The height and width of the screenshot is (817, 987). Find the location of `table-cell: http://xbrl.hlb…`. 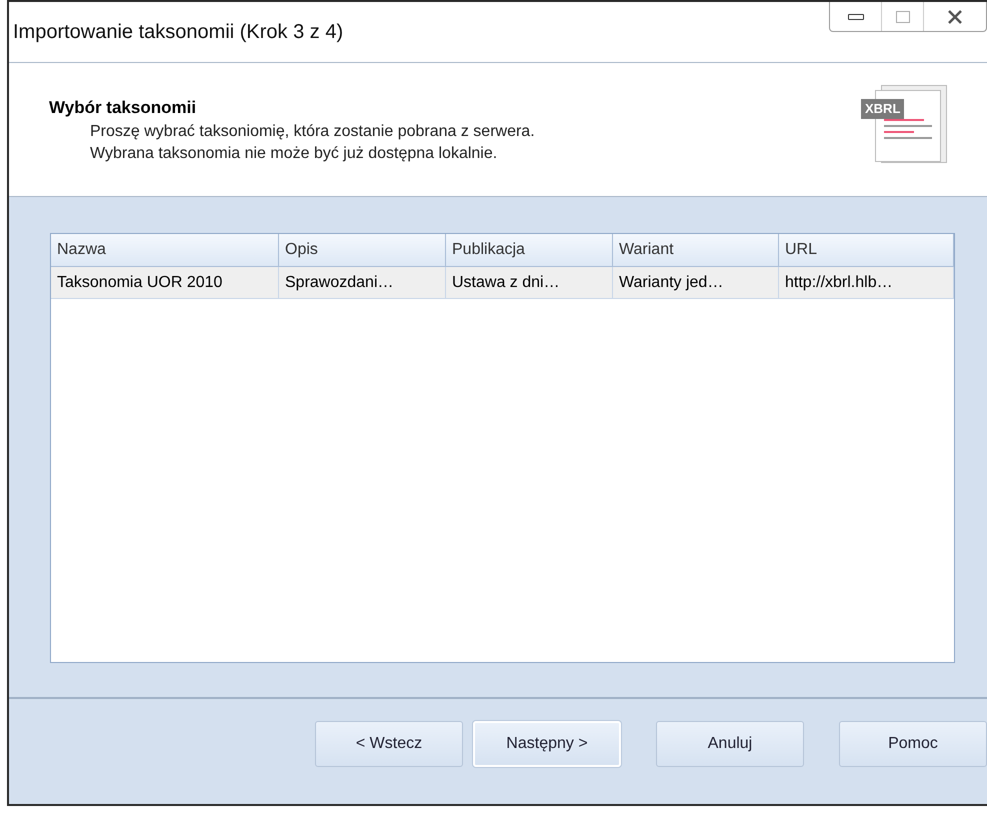

table-cell: http://xbrl.hlb… is located at coordinates (866, 282).